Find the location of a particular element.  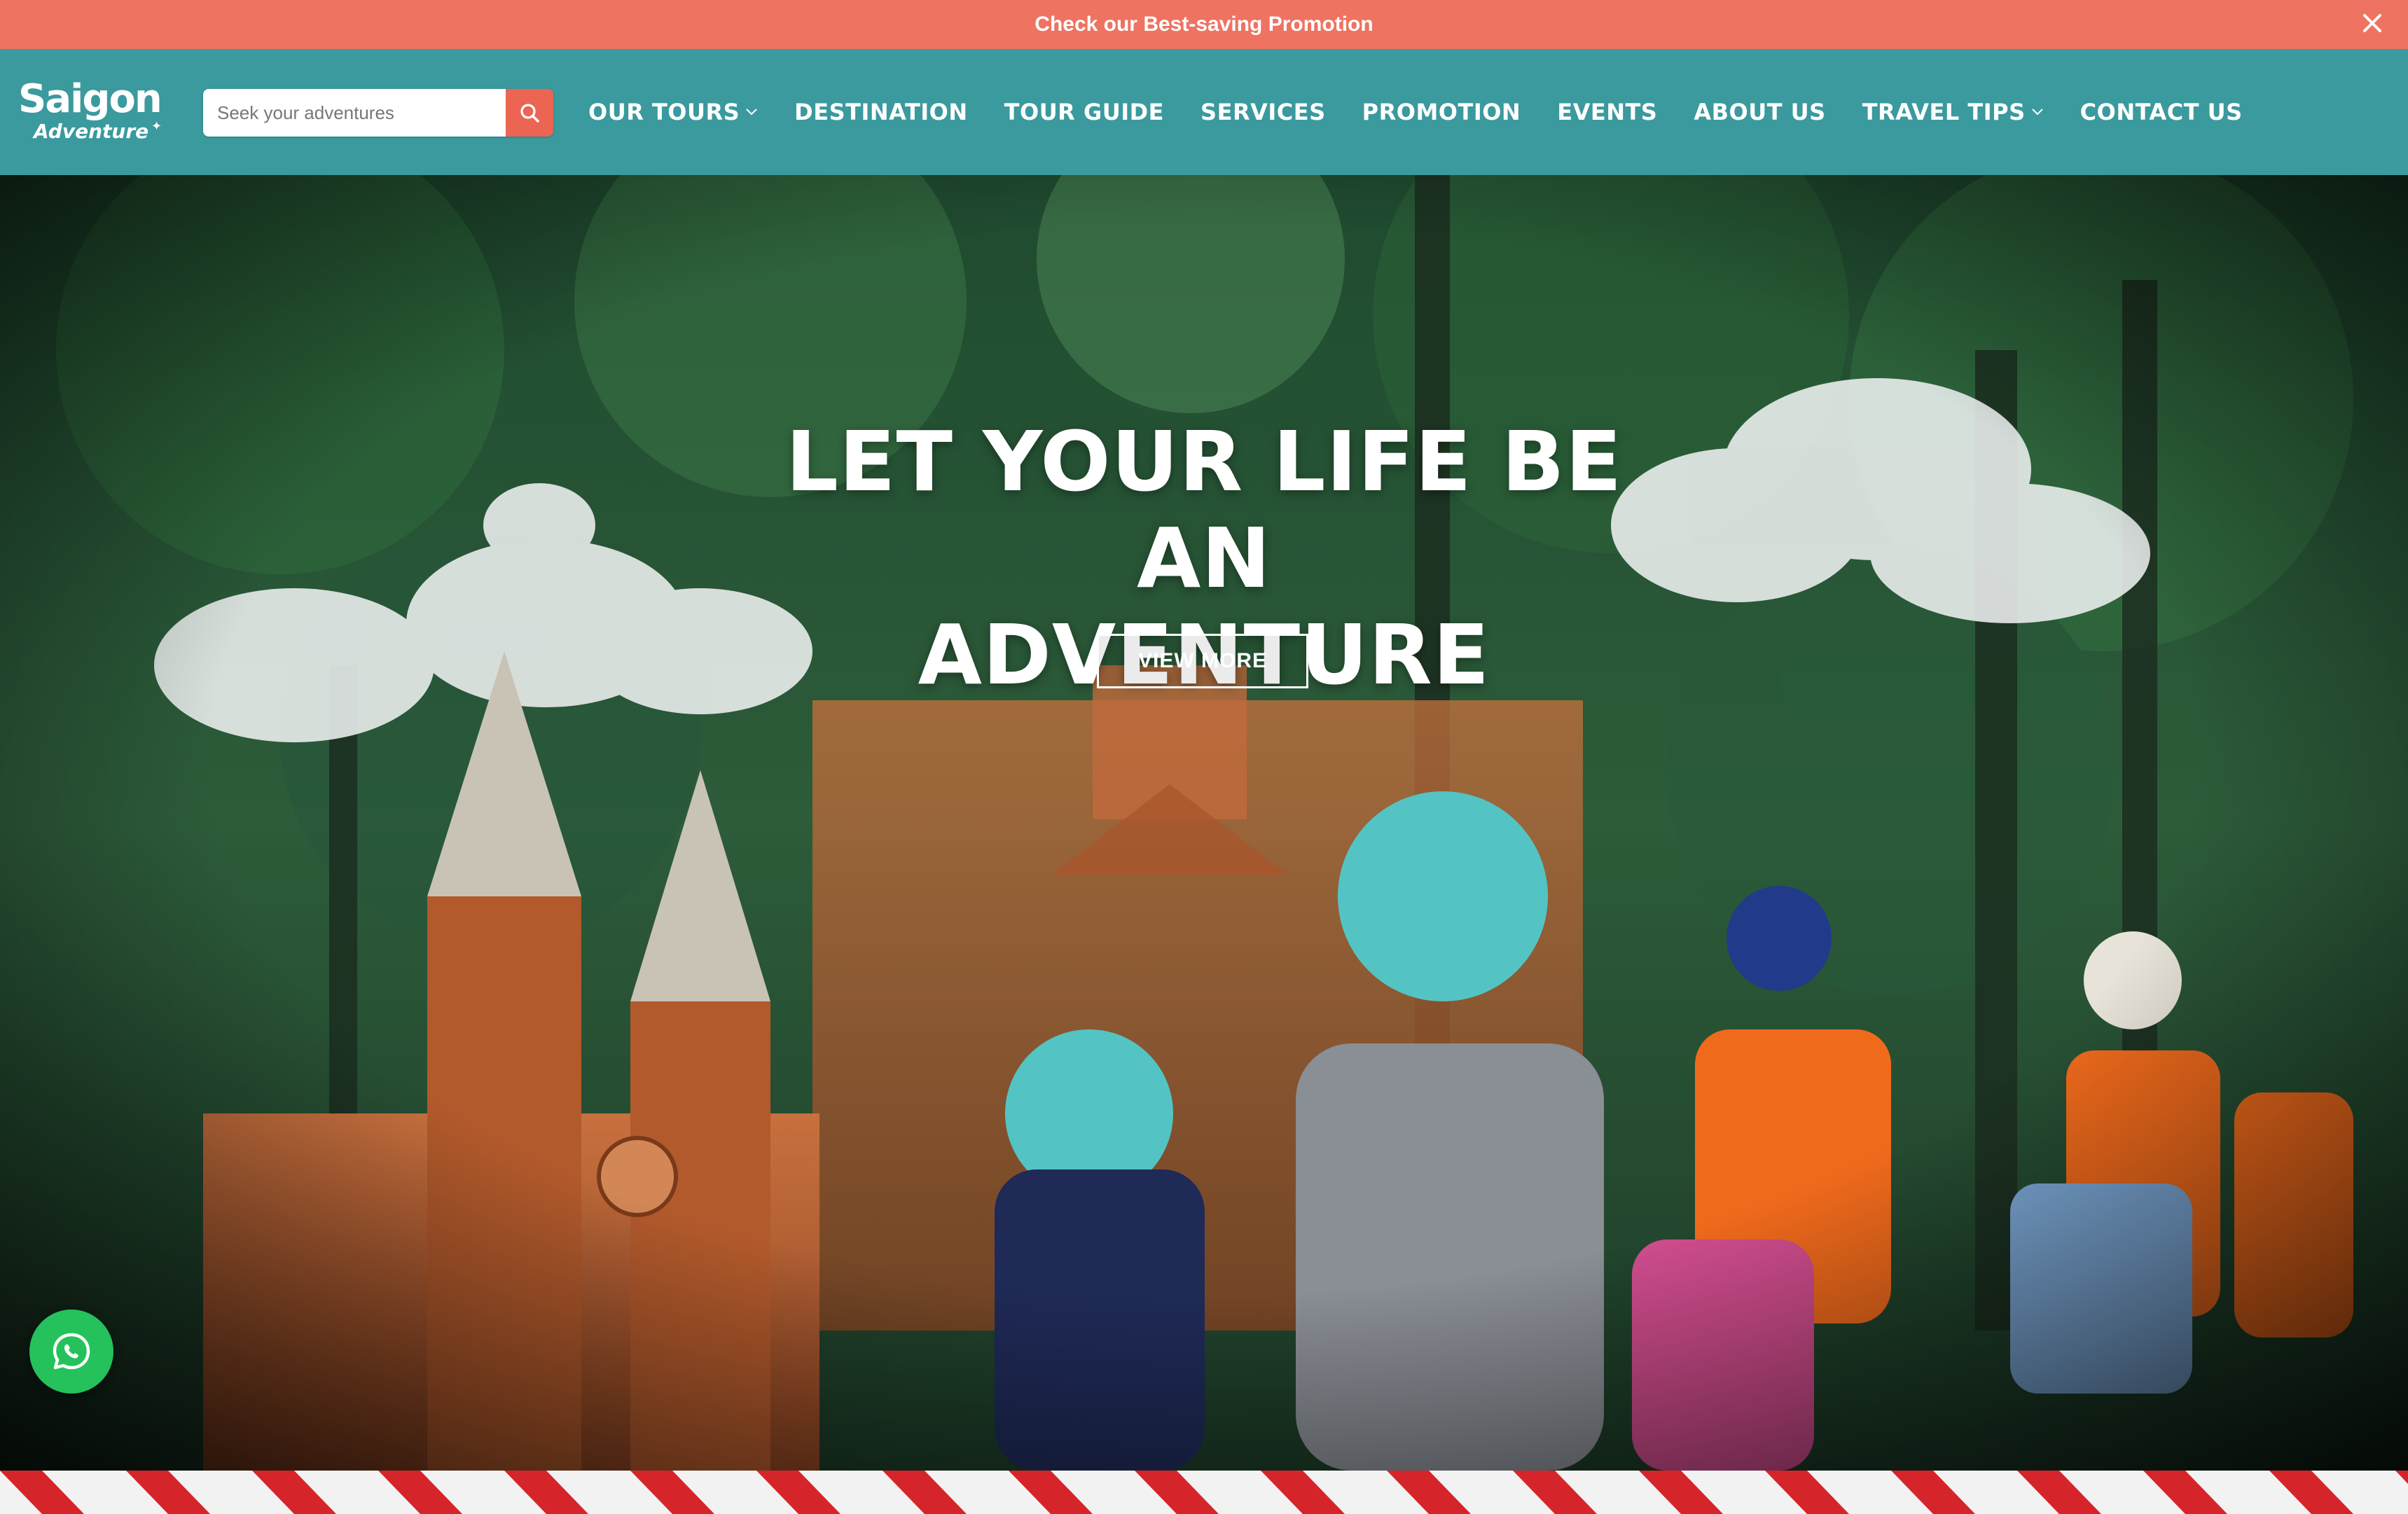

nav-travel-tips: TRAVEL TIPS is located at coordinates (1953, 112).